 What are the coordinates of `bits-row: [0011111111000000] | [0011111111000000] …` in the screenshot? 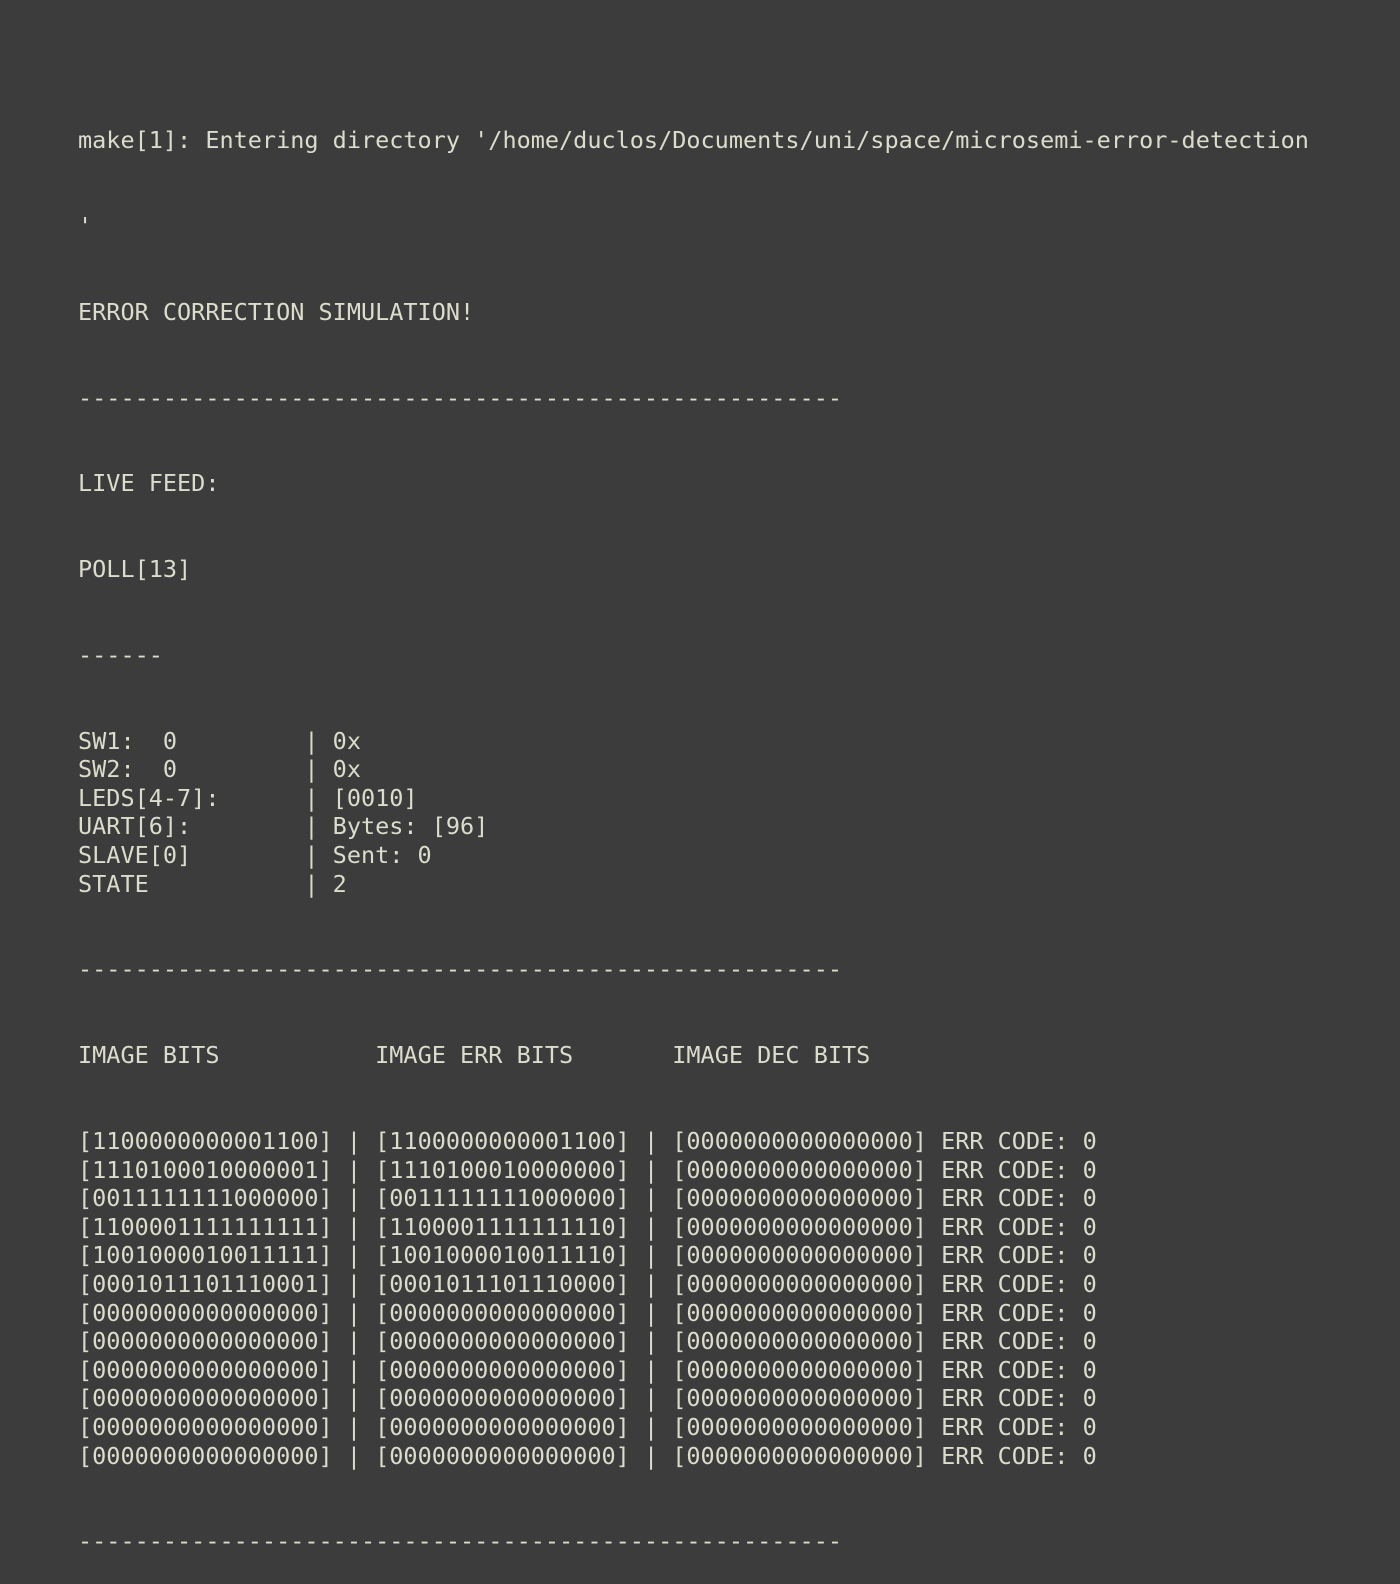 It's located at (728, 1198).